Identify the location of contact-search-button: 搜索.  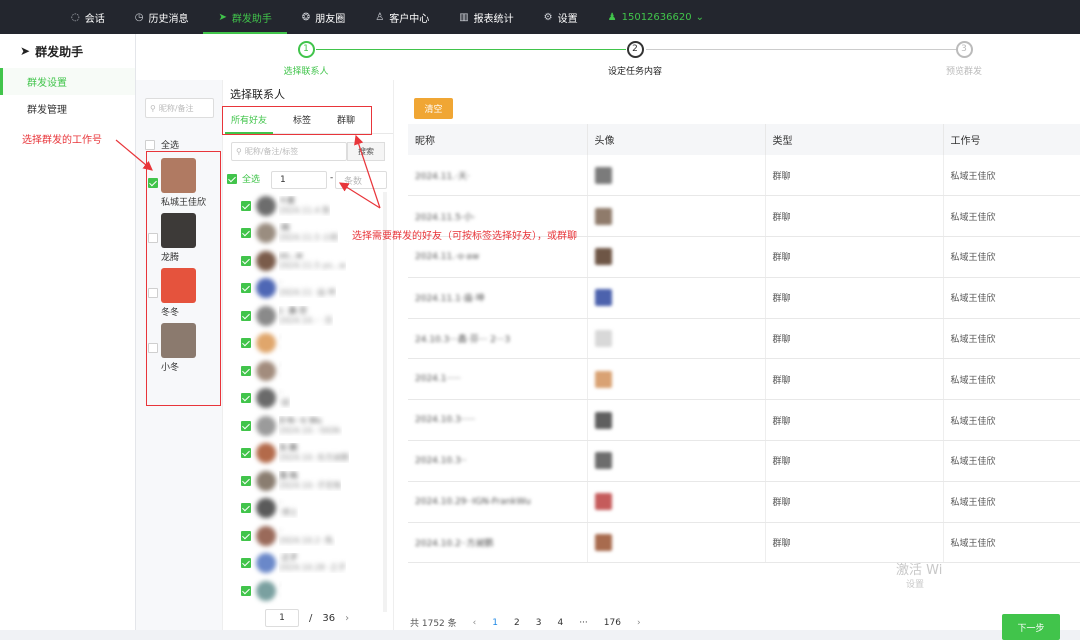
(366, 151).